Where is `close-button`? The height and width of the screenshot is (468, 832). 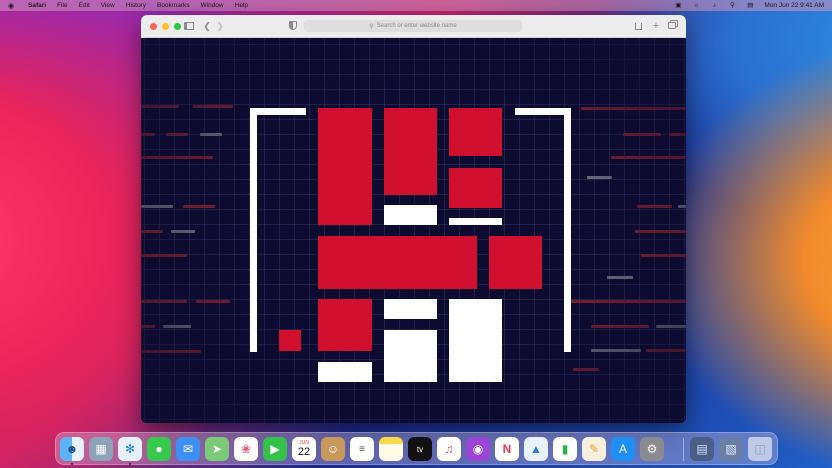
close-button is located at coordinates (153, 26).